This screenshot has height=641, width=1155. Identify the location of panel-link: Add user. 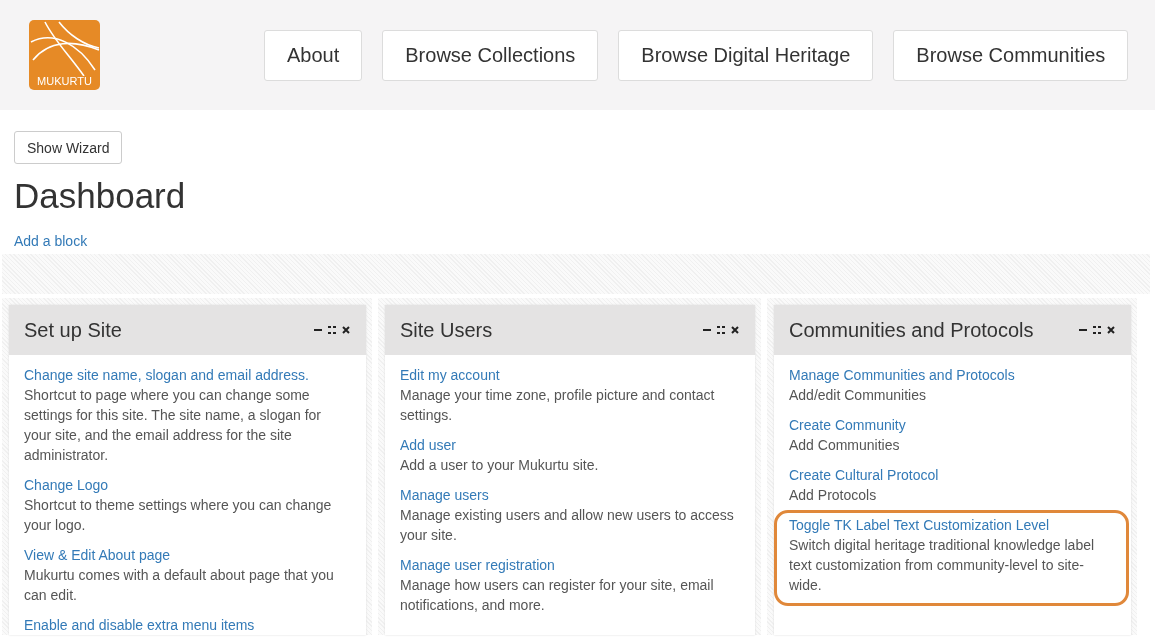
(570, 445).